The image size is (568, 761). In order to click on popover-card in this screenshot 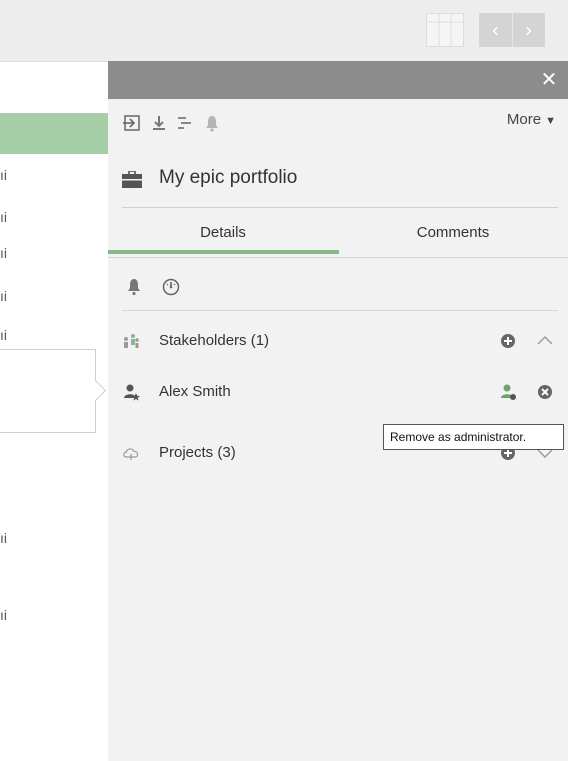, I will do `click(48, 391)`.